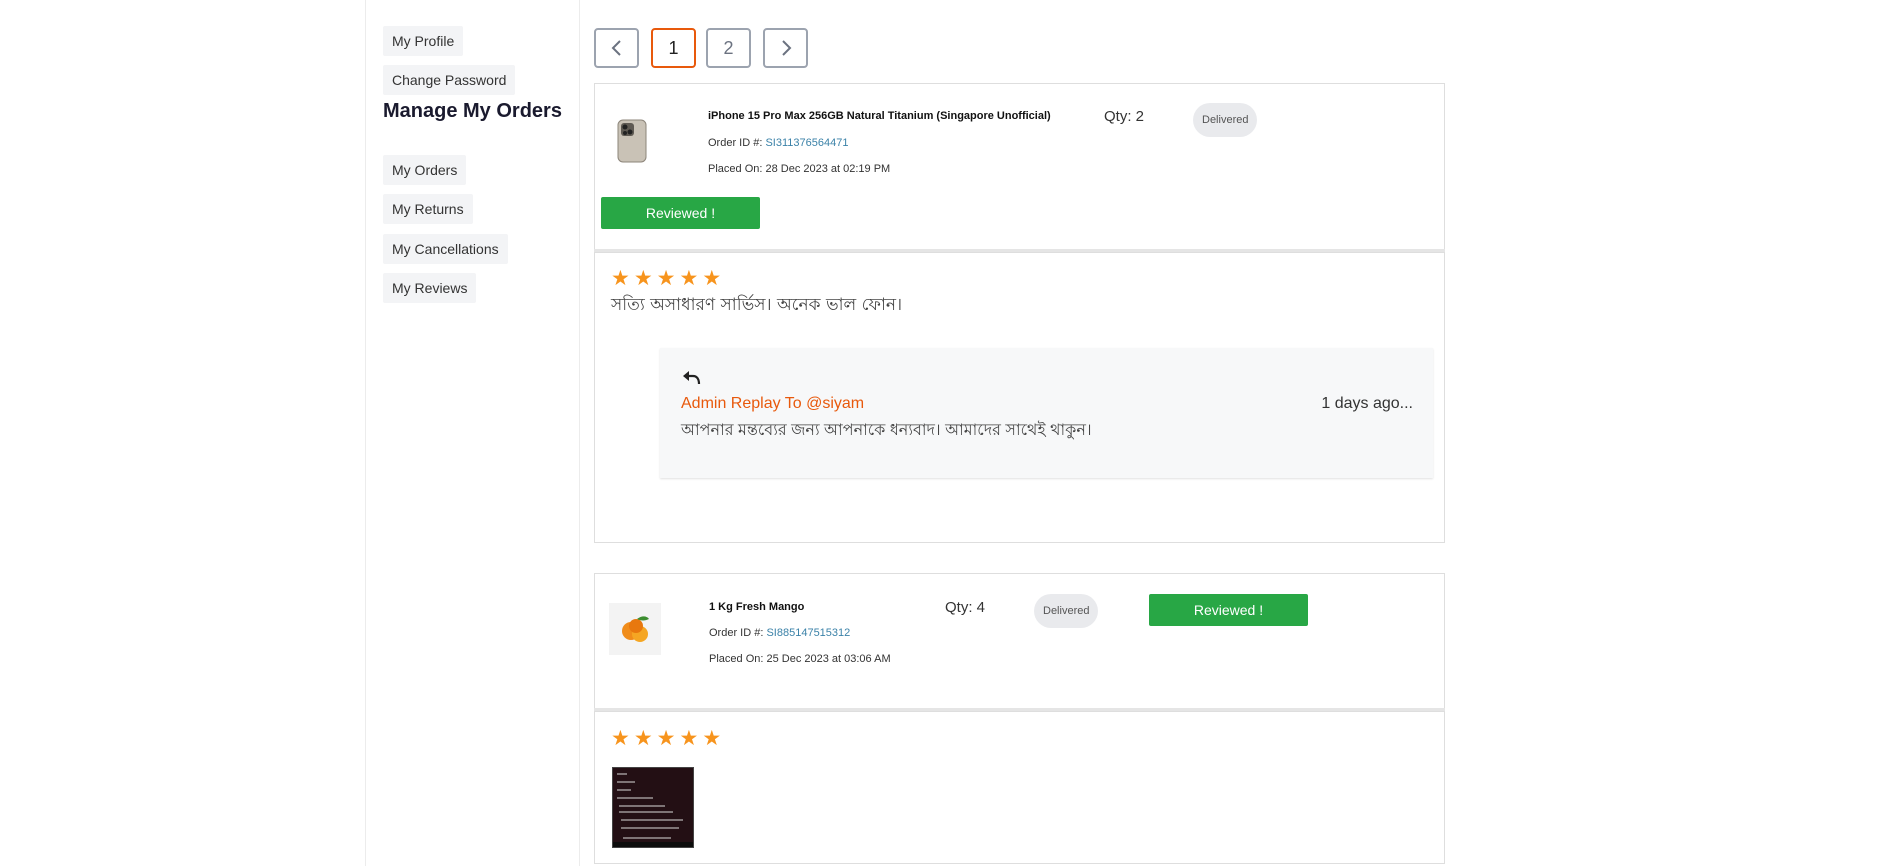 This screenshot has height=866, width=1888. Describe the element at coordinates (965, 607) in the screenshot. I see `order-quantity: Qty: 4` at that location.